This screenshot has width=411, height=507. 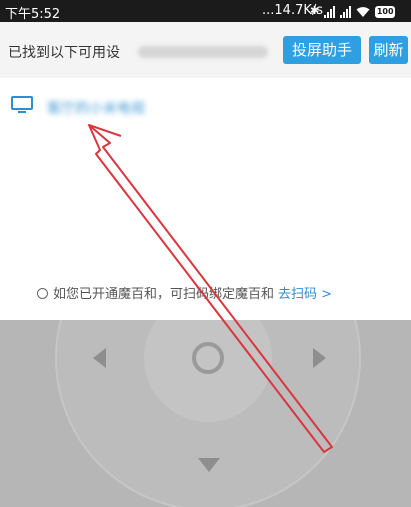 I want to click on scan-link: 去扫码 >, so click(x=305, y=294).